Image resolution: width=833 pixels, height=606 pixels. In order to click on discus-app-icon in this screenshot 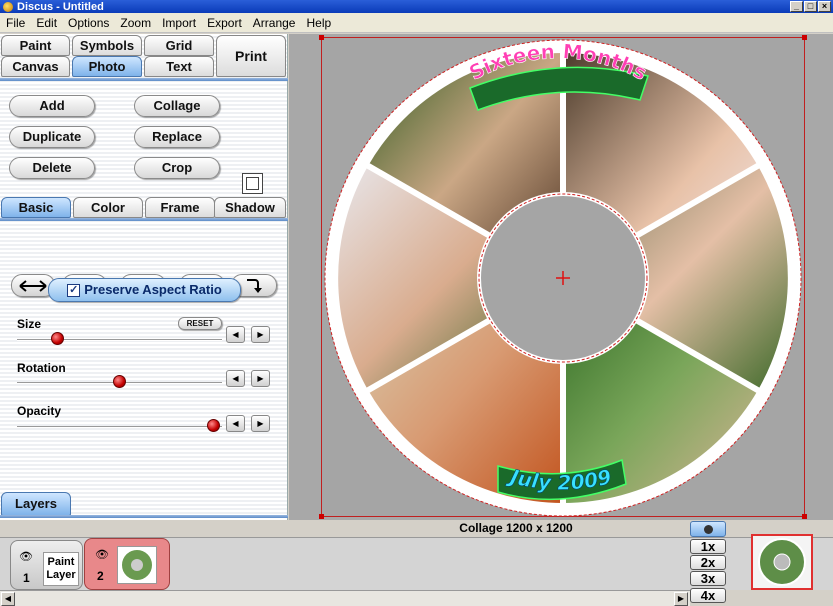, I will do `click(8, 6)`.